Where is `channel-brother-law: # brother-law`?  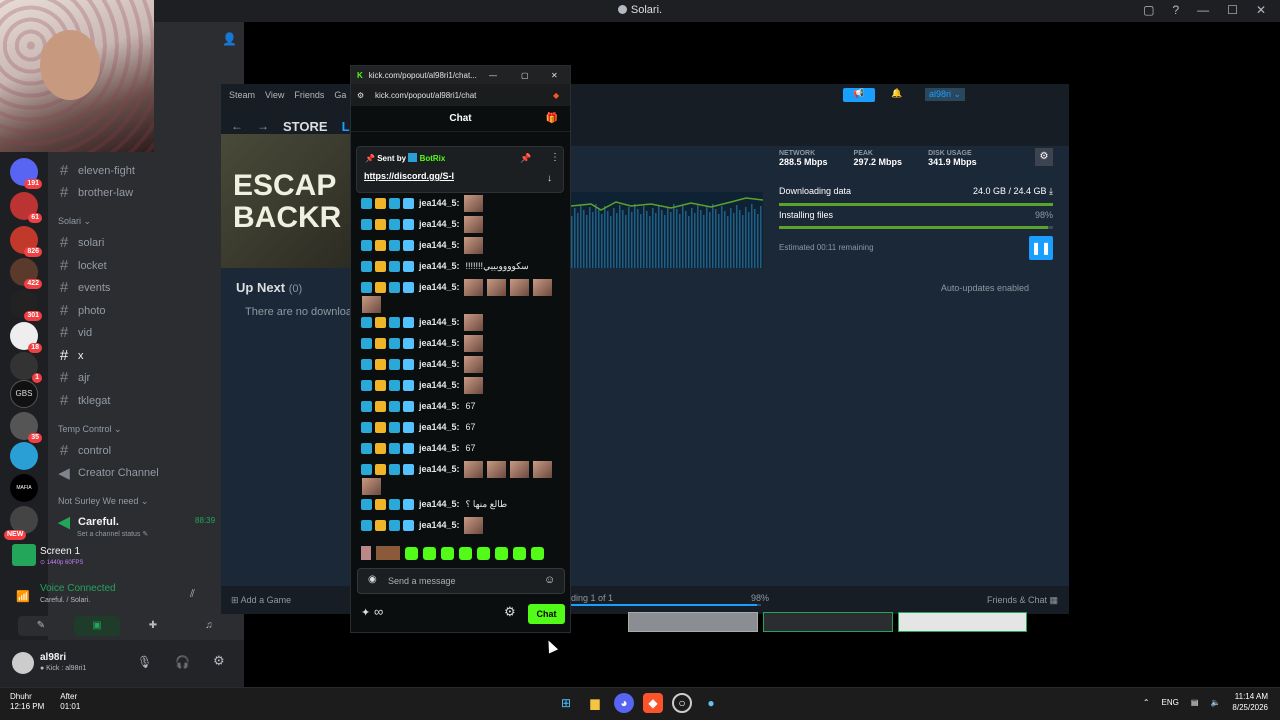
channel-brother-law: # brother-law is located at coordinates (95, 192).